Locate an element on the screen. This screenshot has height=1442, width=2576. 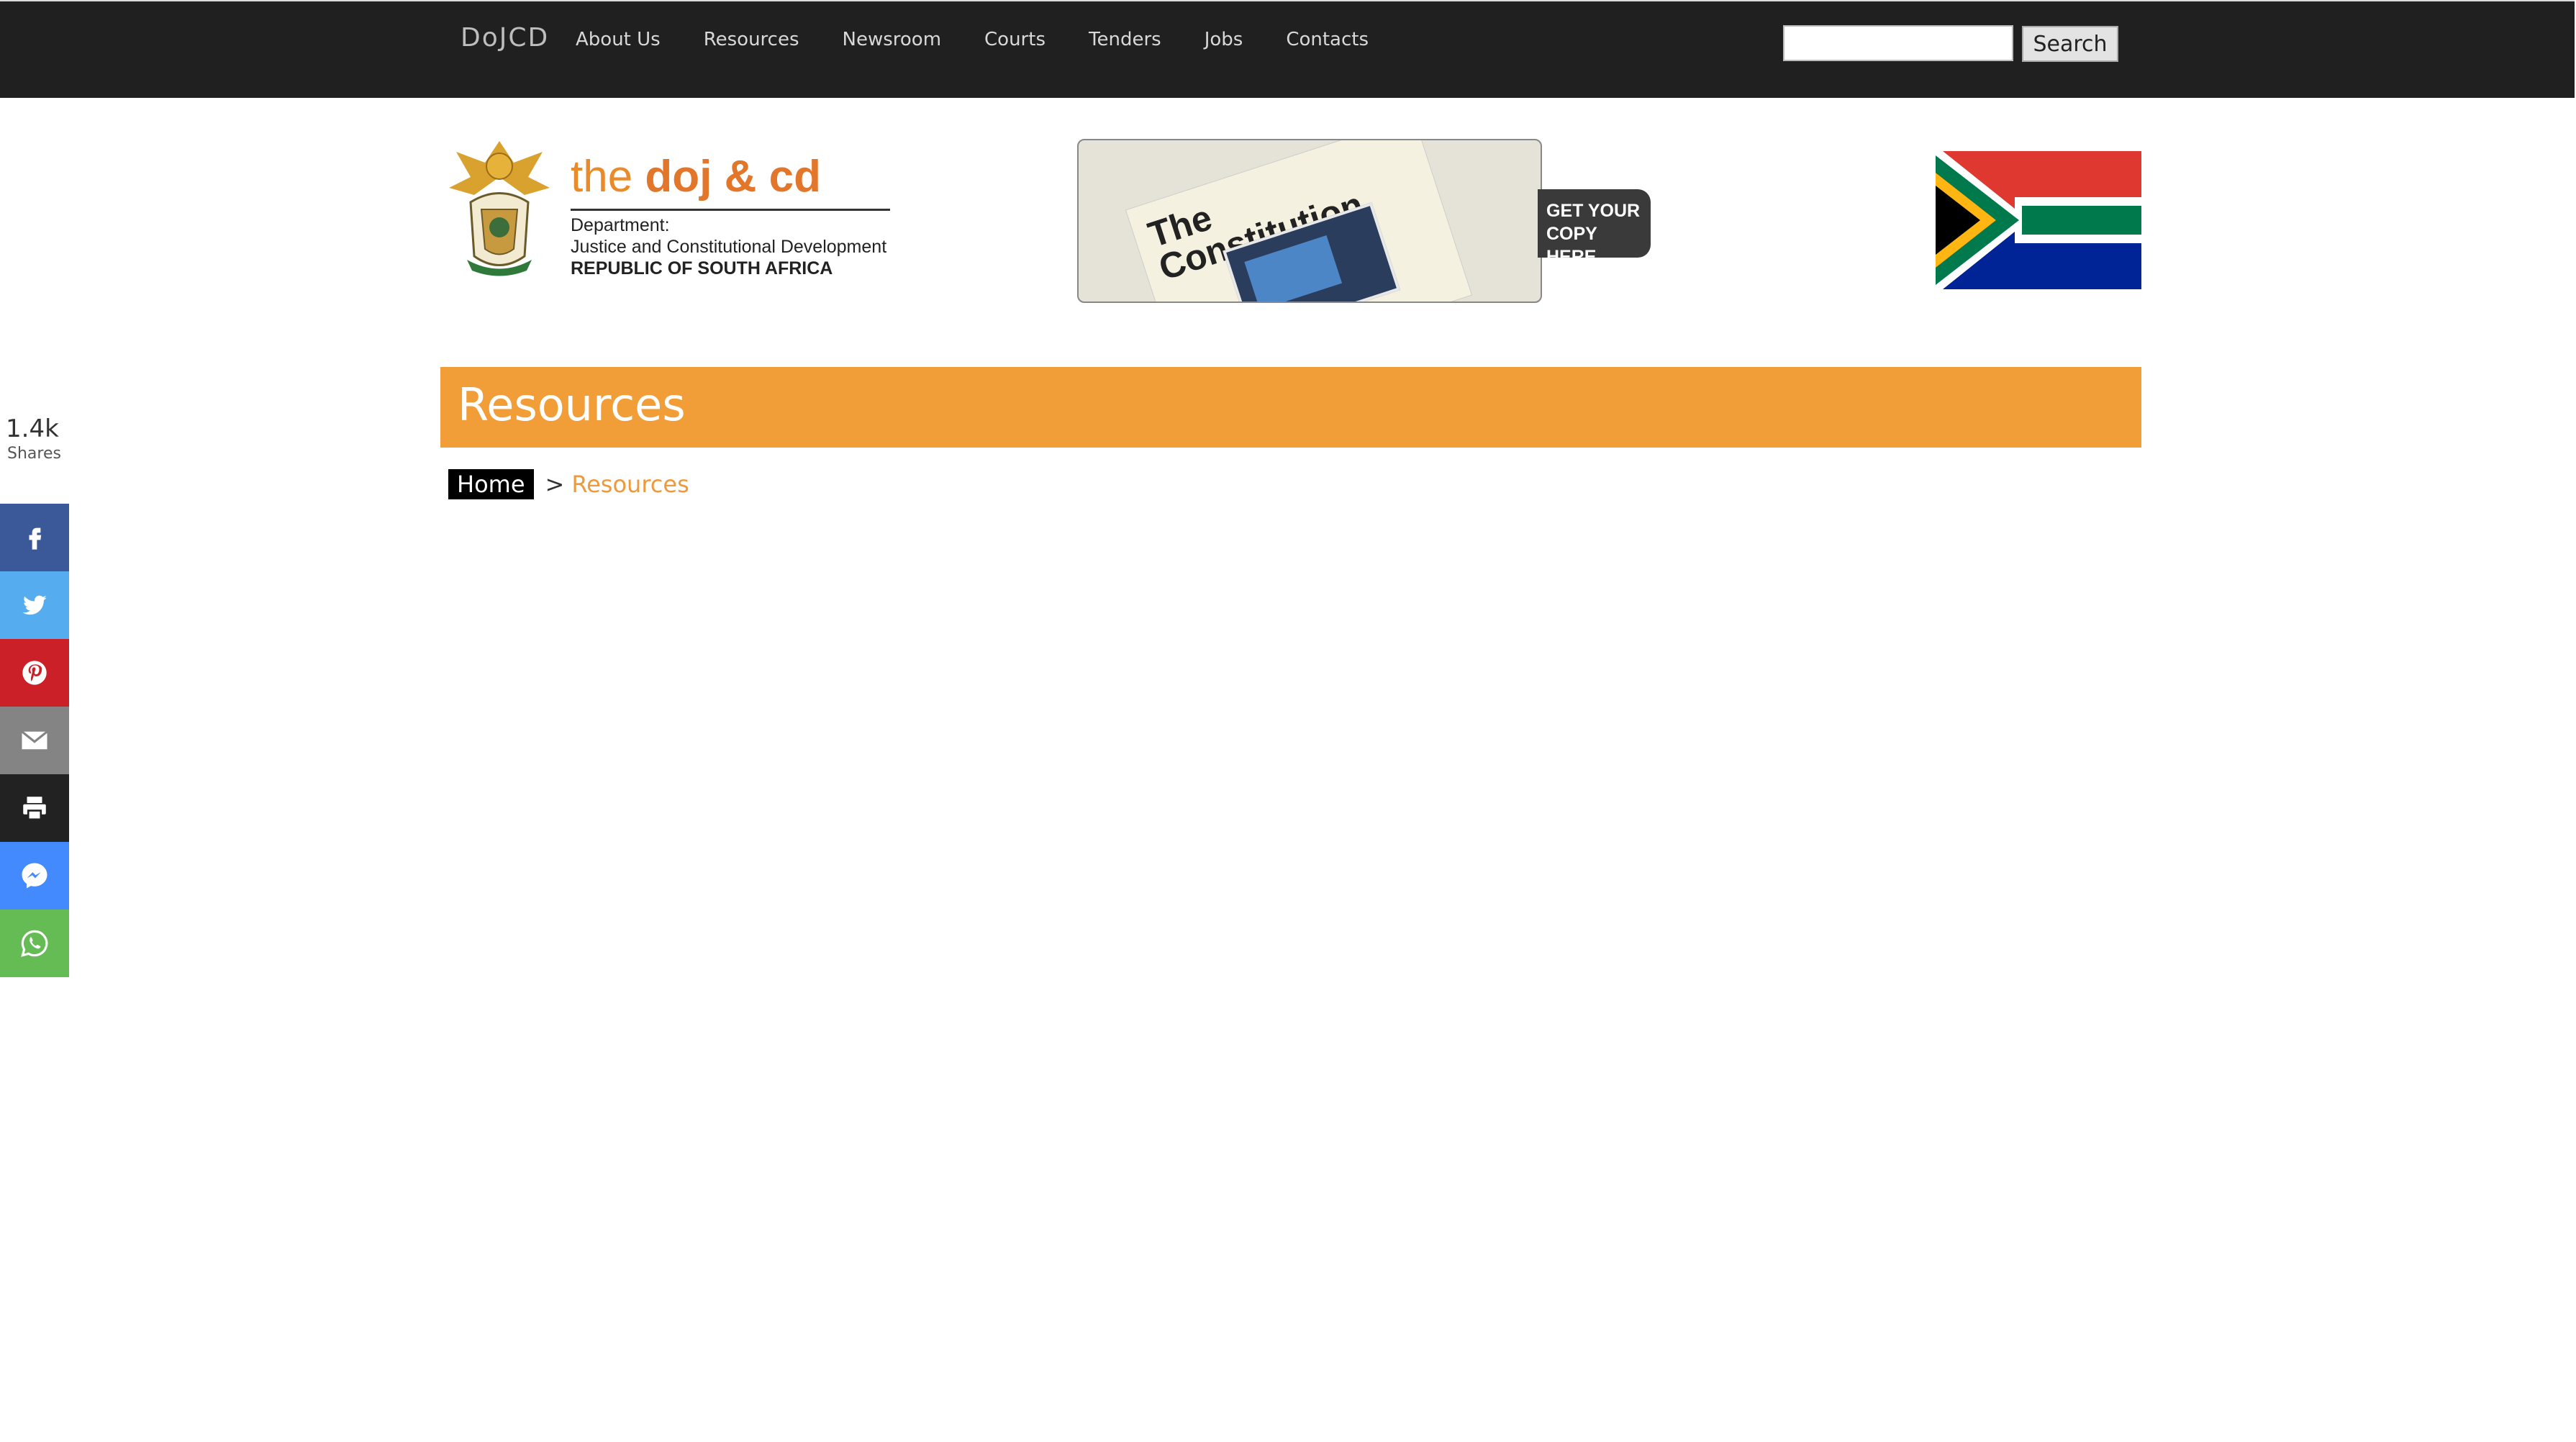
logo-dept-label: Department: is located at coordinates (620, 225).